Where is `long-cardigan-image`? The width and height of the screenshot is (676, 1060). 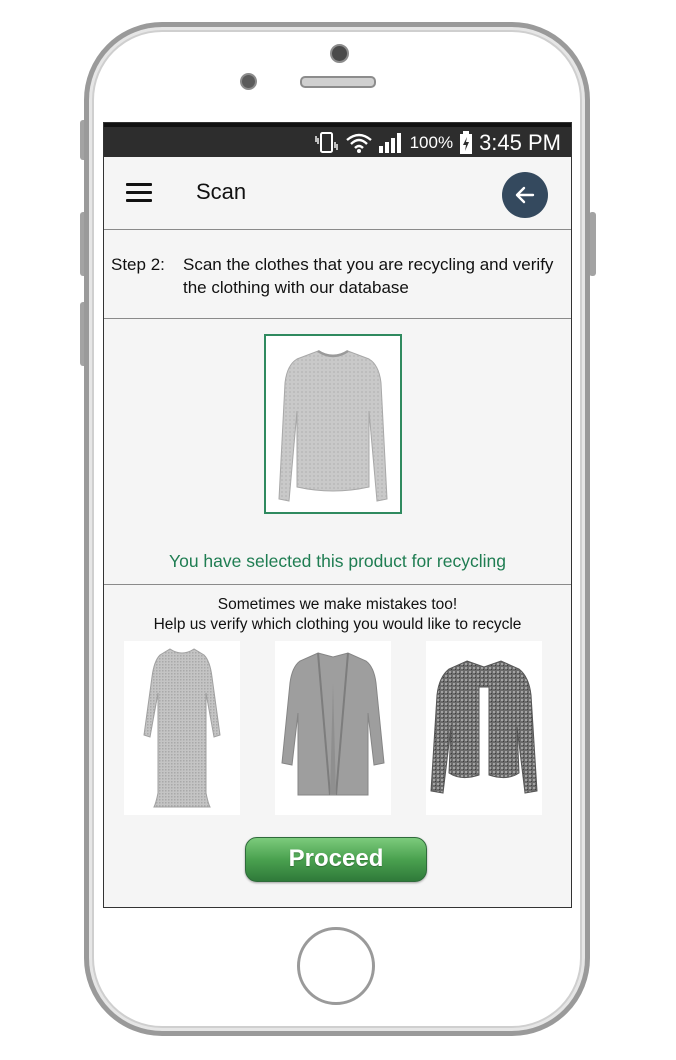 long-cardigan-image is located at coordinates (333, 724).